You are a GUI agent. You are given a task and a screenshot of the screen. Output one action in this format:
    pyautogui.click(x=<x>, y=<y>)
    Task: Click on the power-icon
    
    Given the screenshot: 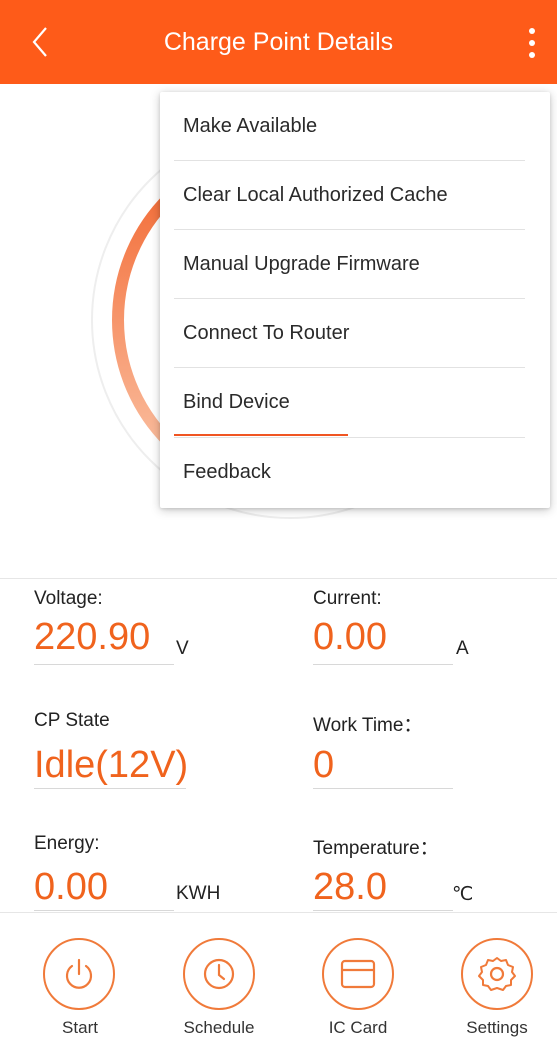 What is the action you would take?
    pyautogui.click(x=79, y=973)
    